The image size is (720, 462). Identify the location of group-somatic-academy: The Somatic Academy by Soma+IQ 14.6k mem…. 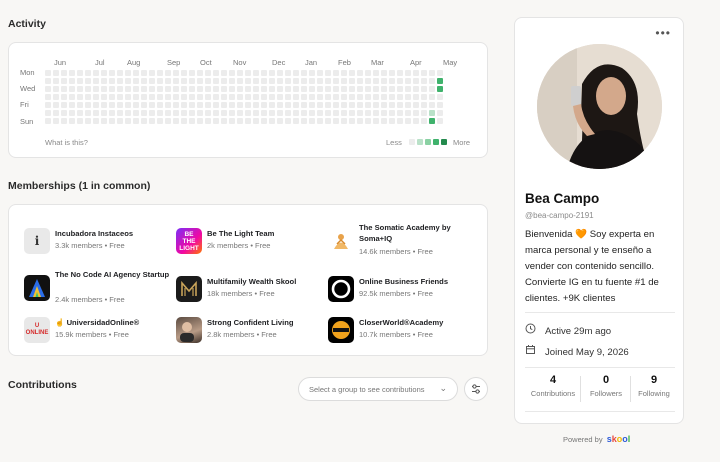
(403, 237).